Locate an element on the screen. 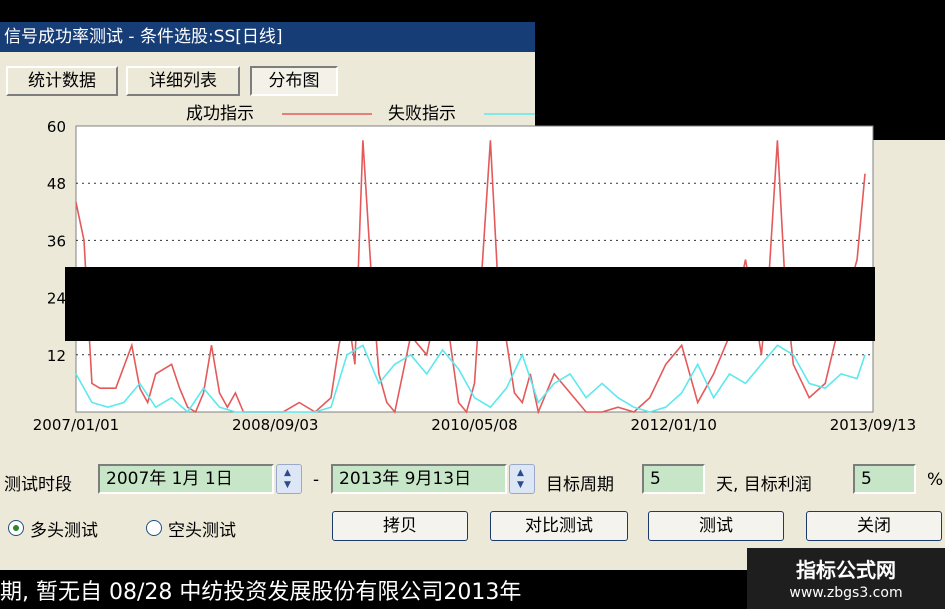  x-tick-label: 2013/09/13 is located at coordinates (873, 425).